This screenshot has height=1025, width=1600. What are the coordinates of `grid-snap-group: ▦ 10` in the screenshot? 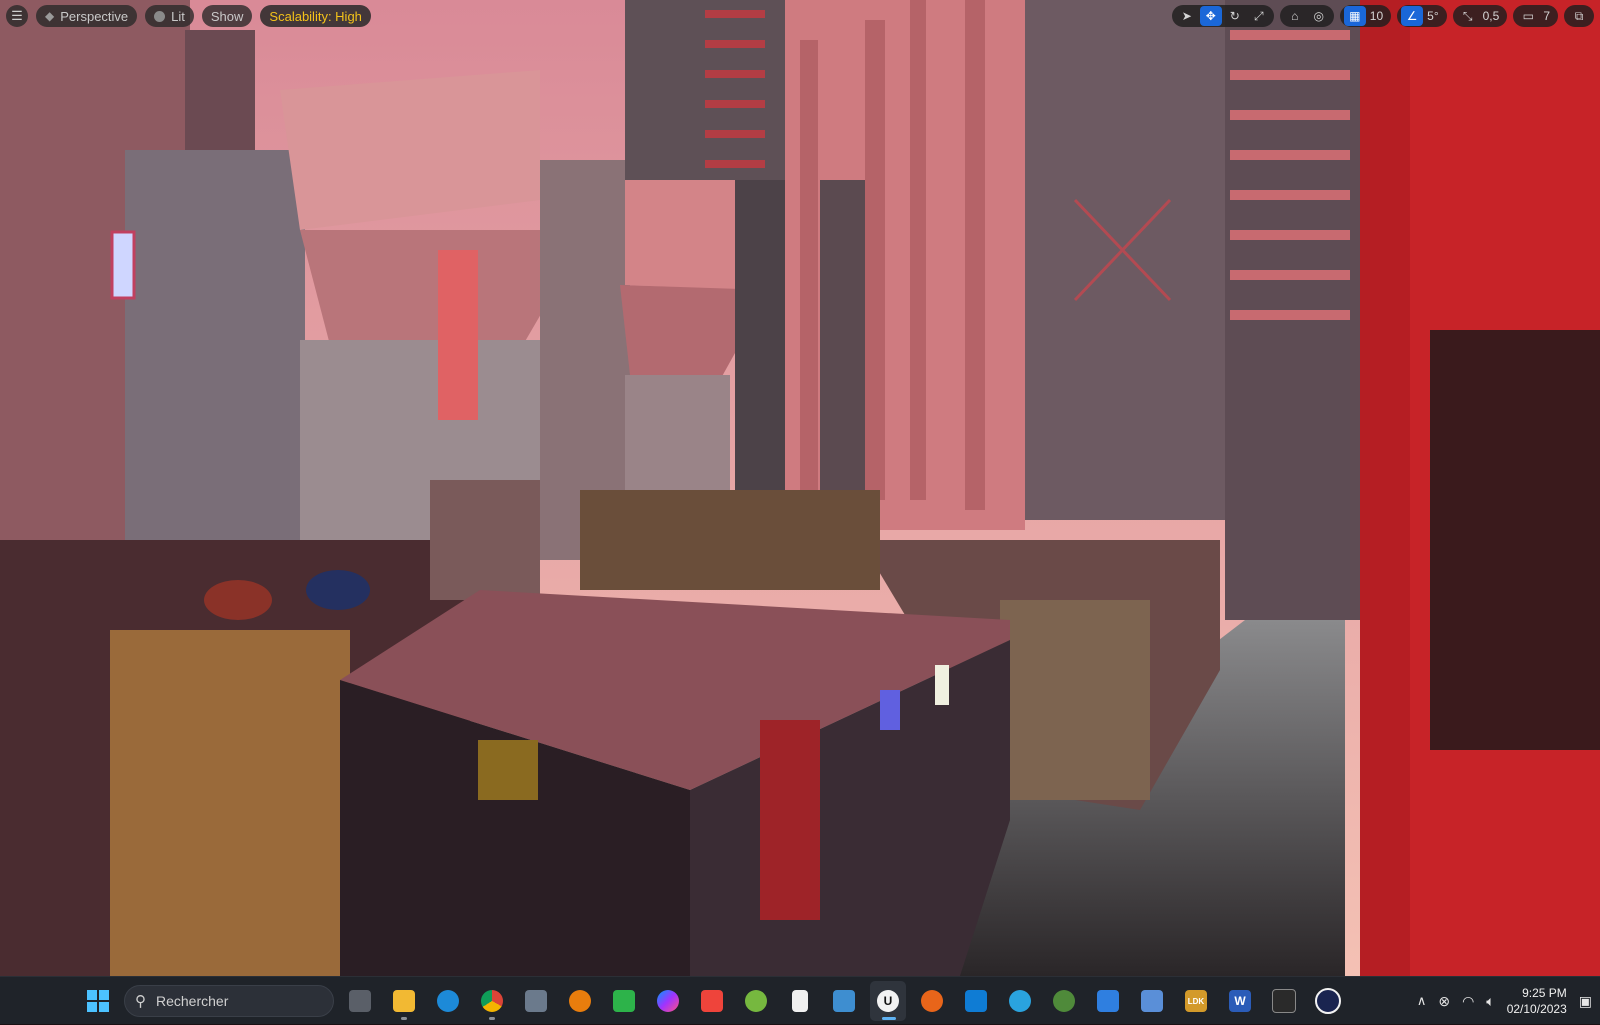 It's located at (1365, 16).